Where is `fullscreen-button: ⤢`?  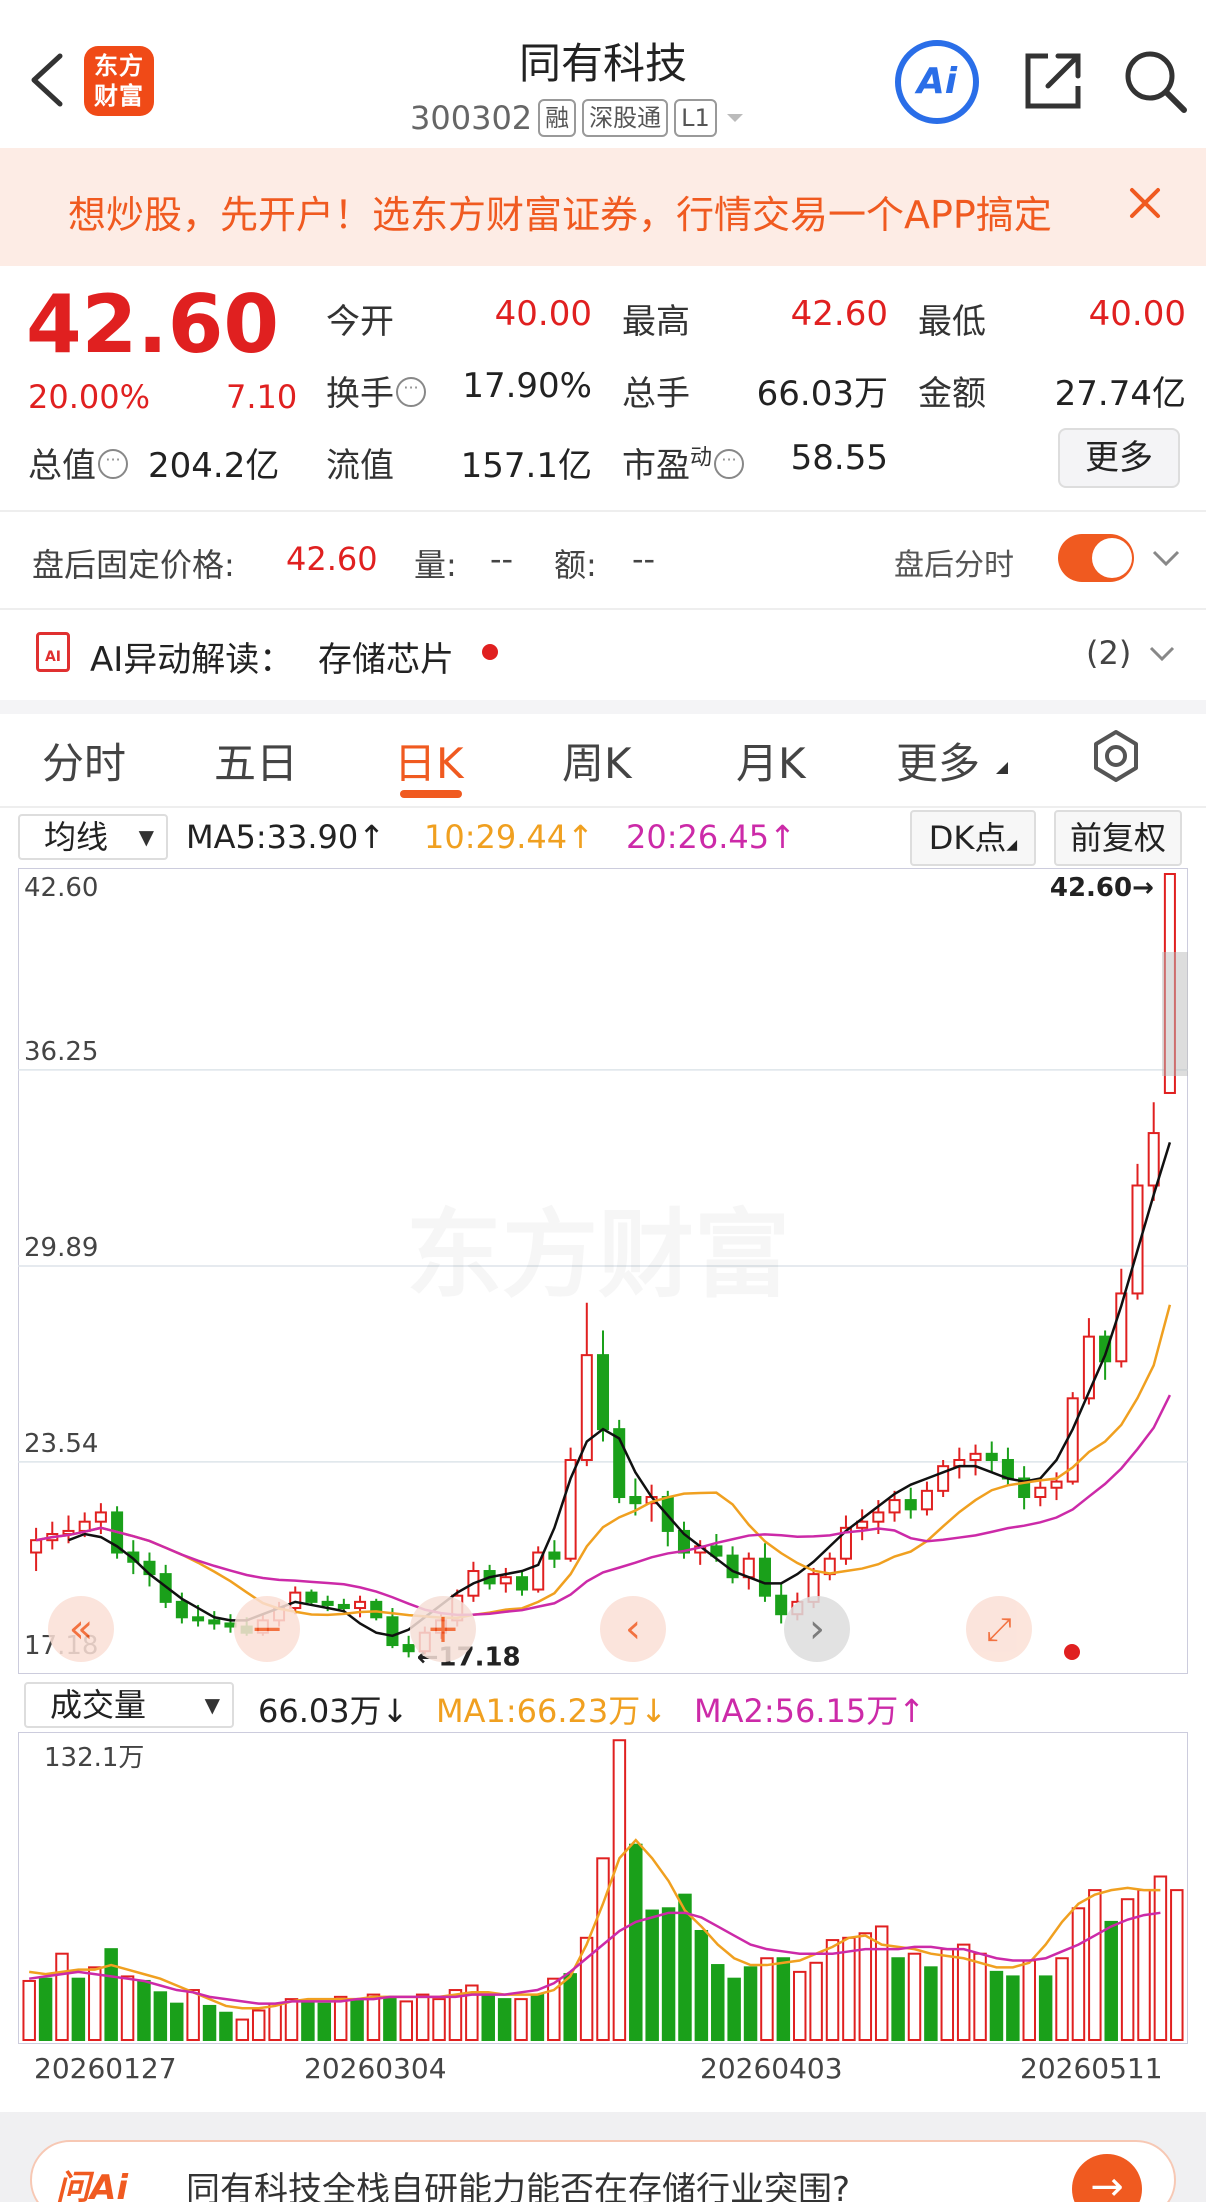
fullscreen-button: ⤢ is located at coordinates (999, 1629).